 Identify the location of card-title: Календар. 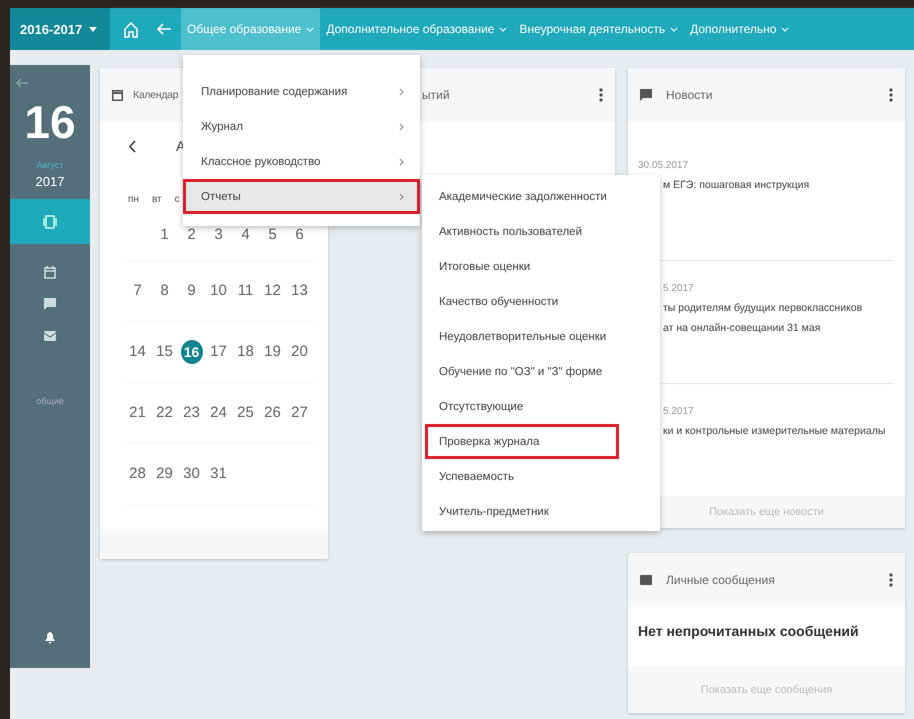
(155, 95).